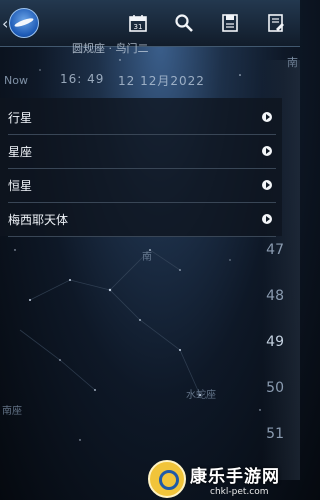 The width and height of the screenshot is (320, 500). I want to click on constellation-label-left: 南座, so click(12, 411).